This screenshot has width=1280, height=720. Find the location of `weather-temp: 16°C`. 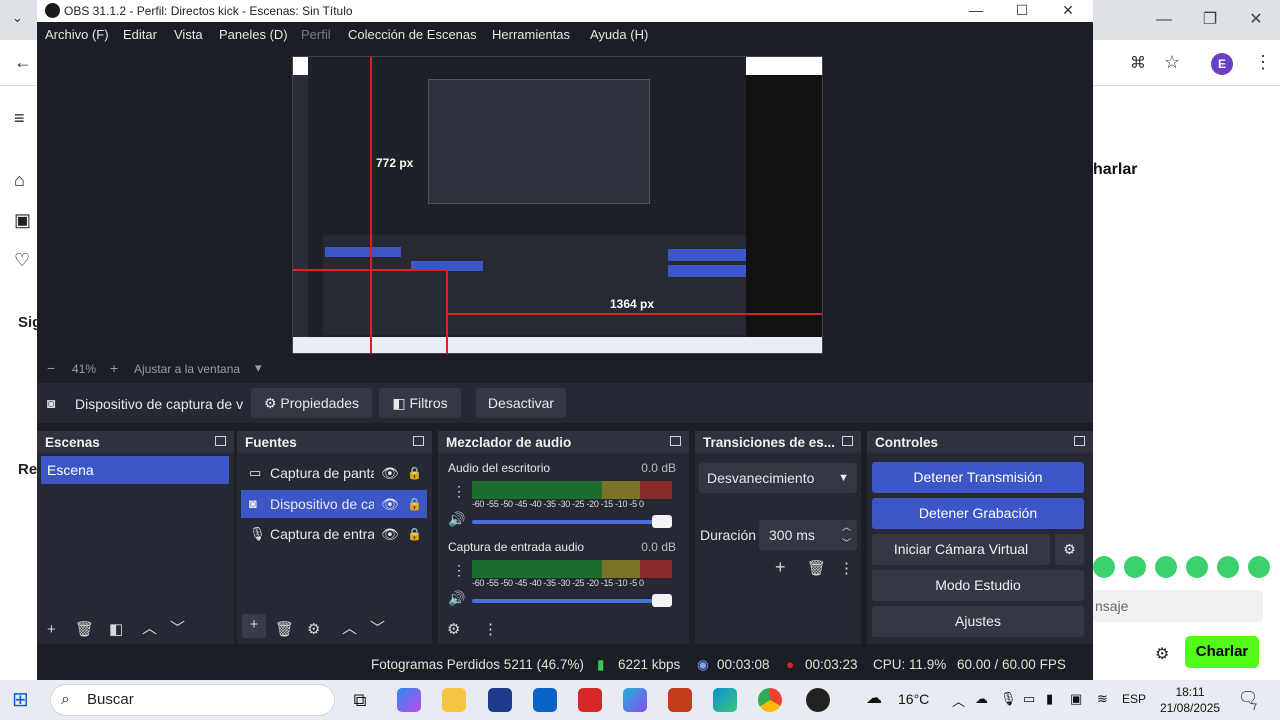

weather-temp: 16°C is located at coordinates (913, 699).